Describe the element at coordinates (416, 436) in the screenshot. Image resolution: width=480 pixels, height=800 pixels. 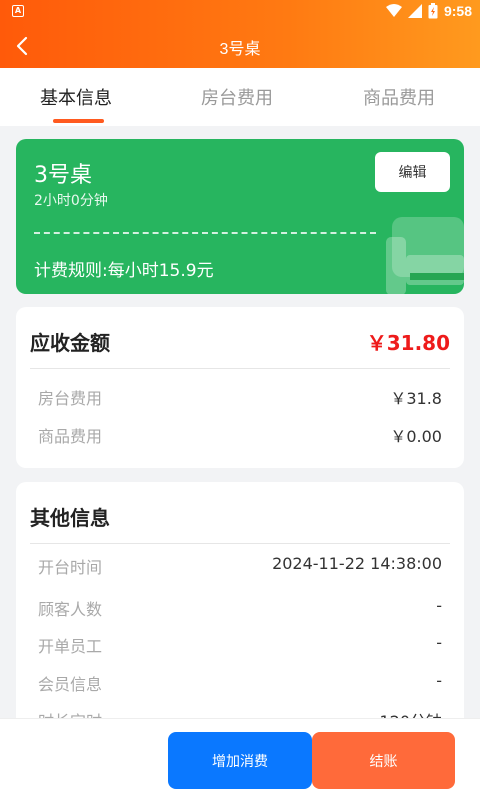
I see `goods-fee-value: ￥0.00` at that location.